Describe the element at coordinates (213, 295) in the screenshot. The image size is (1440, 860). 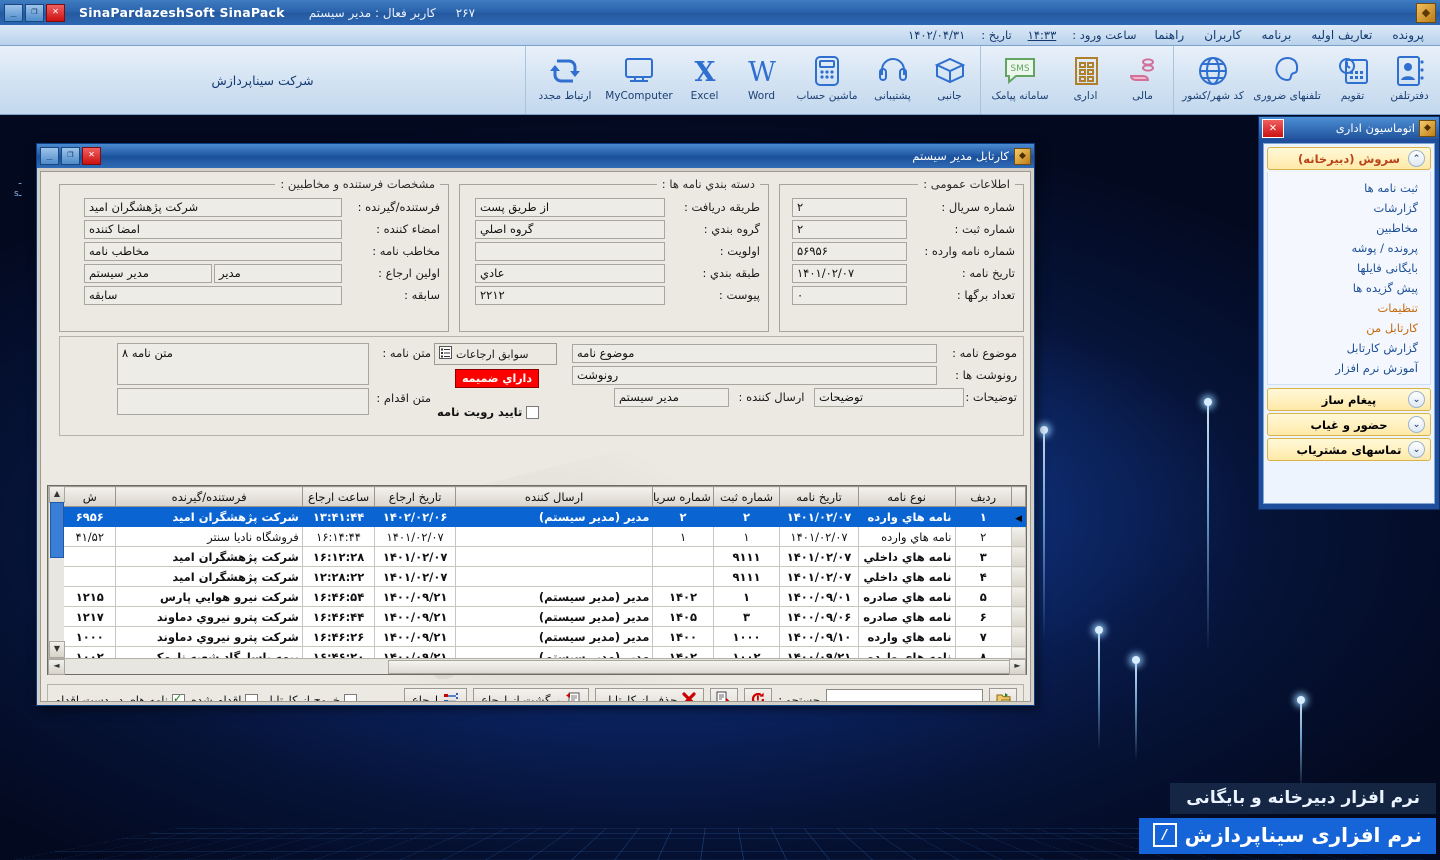
I see `input-history: سابقه` at that location.